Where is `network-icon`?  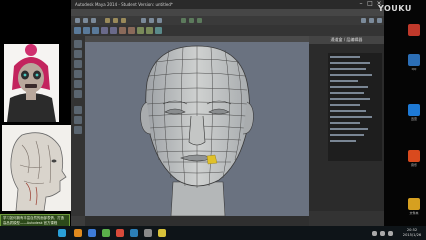 network-icon is located at coordinates (382, 233).